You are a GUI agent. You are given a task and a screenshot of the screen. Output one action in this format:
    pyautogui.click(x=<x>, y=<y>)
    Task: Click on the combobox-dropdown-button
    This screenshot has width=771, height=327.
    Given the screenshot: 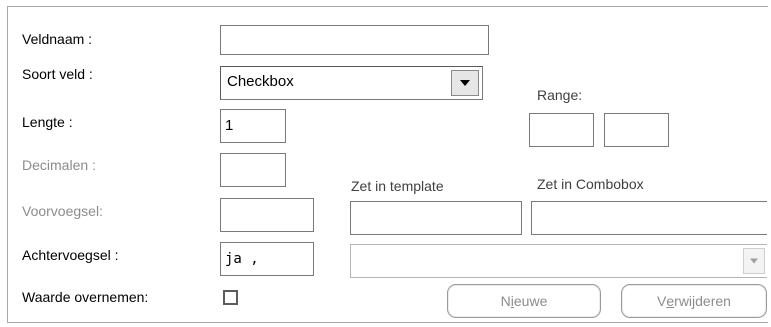 What is the action you would take?
    pyautogui.click(x=754, y=261)
    